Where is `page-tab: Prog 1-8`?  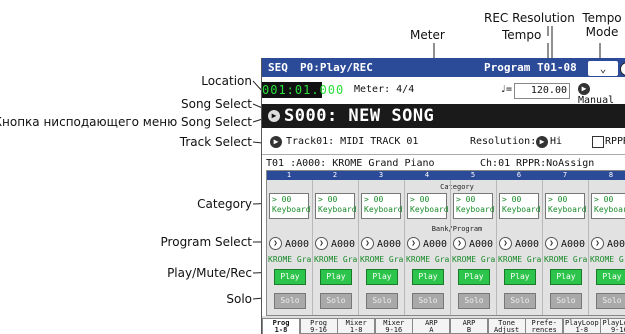
page-tab: Prog 1-8 is located at coordinates (281, 326).